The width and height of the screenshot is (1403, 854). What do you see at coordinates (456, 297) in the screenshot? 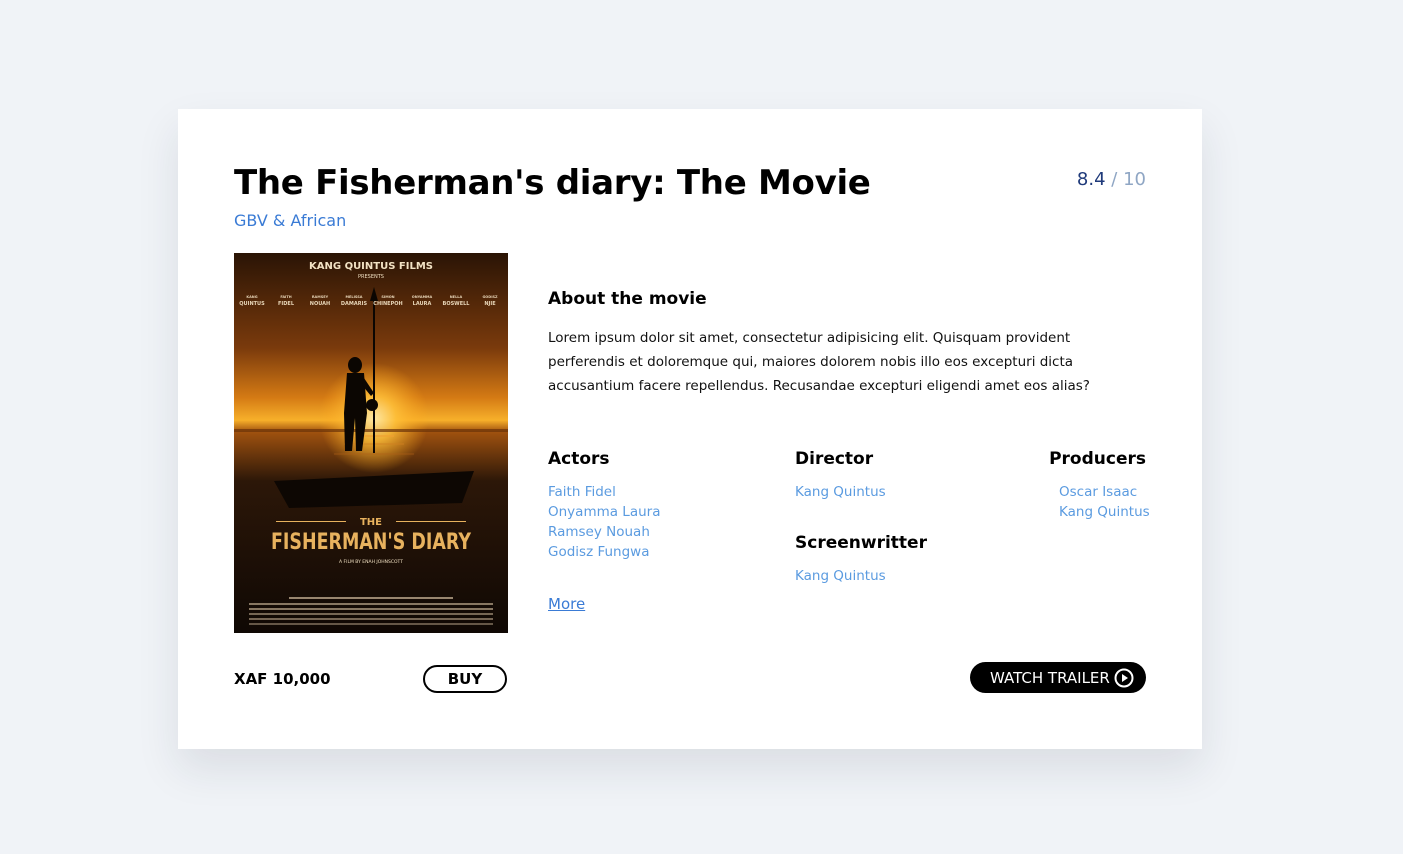
I see `poster-cast-name: NELLA` at bounding box center [456, 297].